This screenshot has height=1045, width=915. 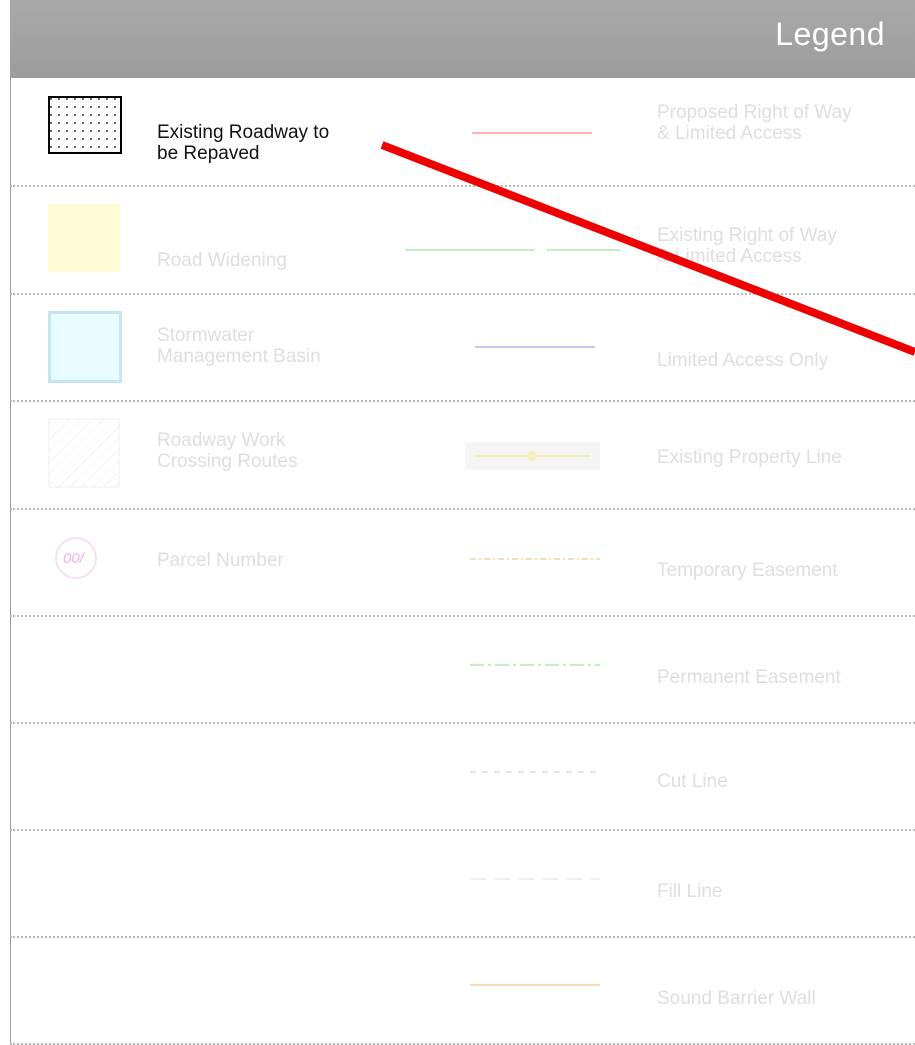 What do you see at coordinates (243, 143) in the screenshot?
I see `legend-label-existing-roadway: Existing Roadway to be Repaved` at bounding box center [243, 143].